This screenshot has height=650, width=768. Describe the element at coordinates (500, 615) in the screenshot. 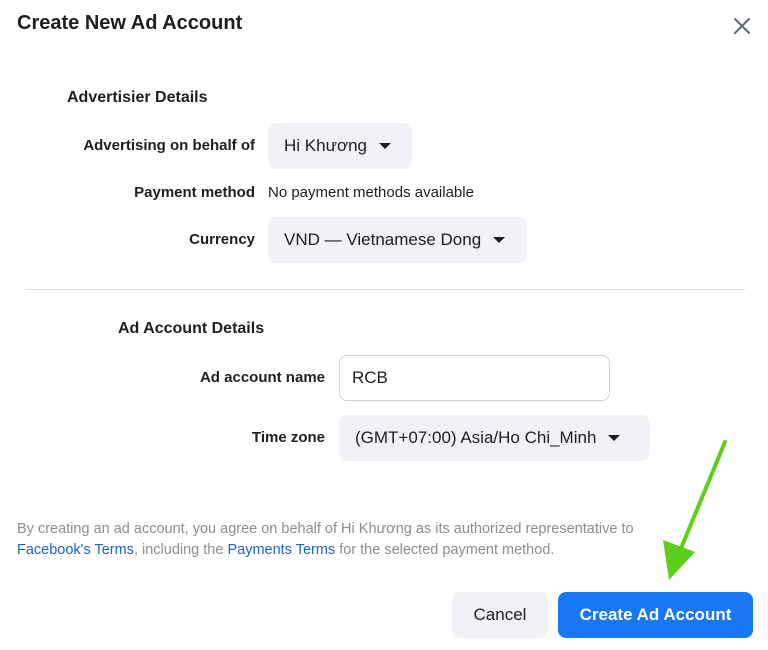

I see `cancel-button: Cancel` at that location.